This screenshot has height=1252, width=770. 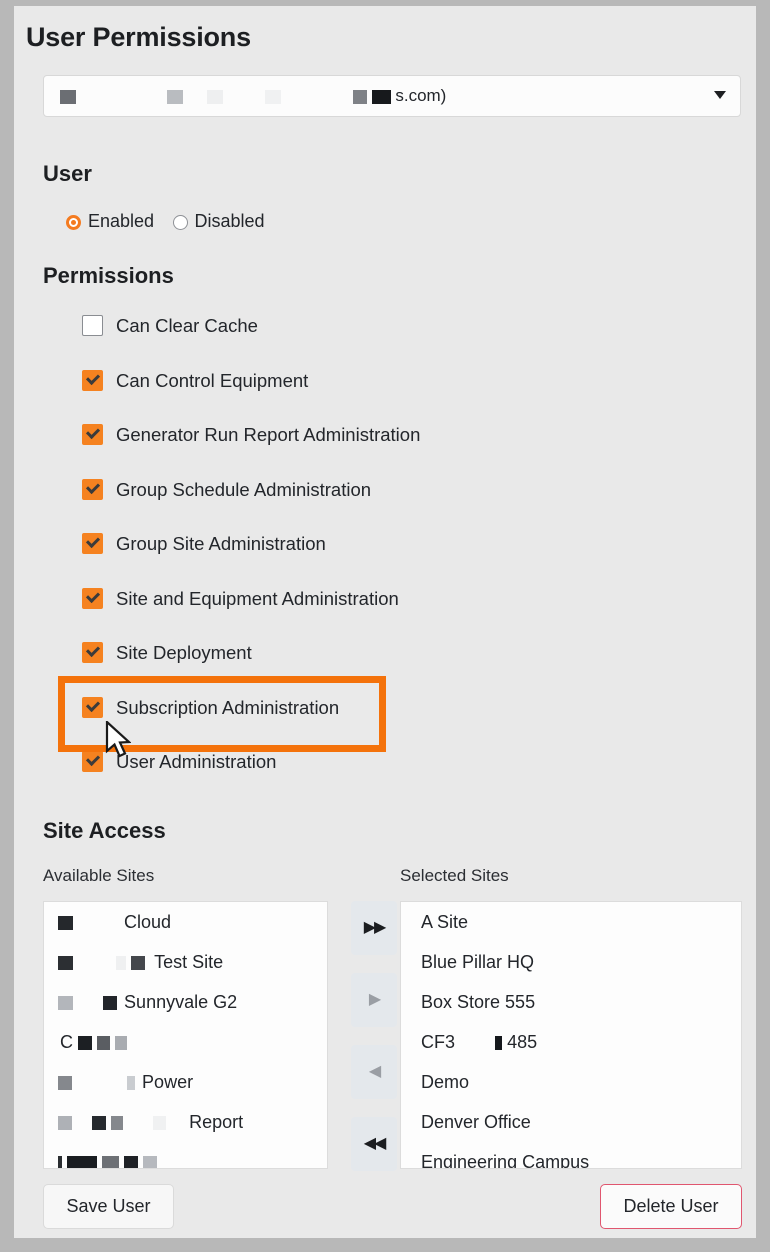 What do you see at coordinates (402, 446) in the screenshot?
I see `permission-row: Generator Run Report Administration` at bounding box center [402, 446].